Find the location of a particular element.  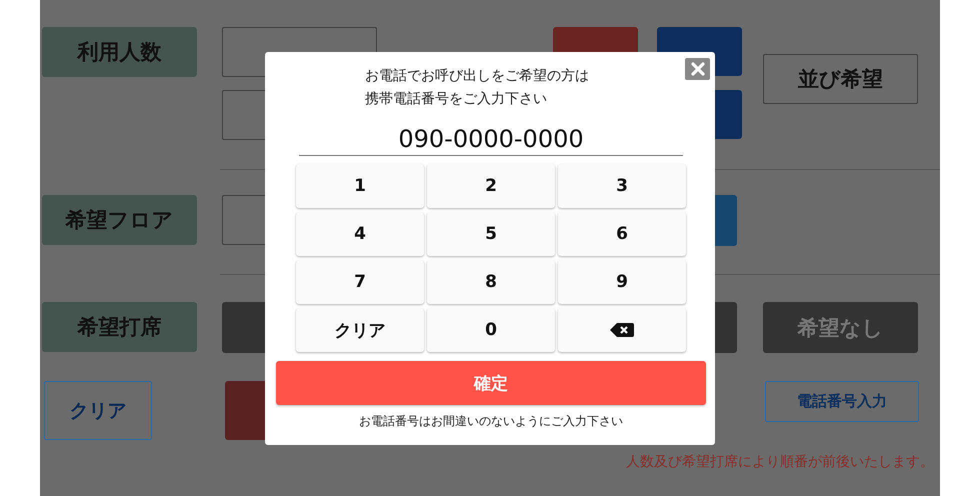

section-label: 利用人数 is located at coordinates (119, 52).